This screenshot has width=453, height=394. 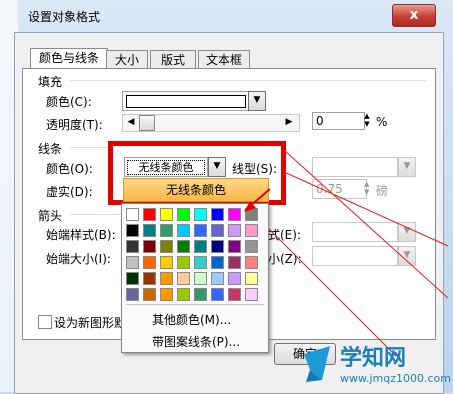 What do you see at coordinates (373, 358) in the screenshot?
I see `watermark-brand: 学知网` at bounding box center [373, 358].